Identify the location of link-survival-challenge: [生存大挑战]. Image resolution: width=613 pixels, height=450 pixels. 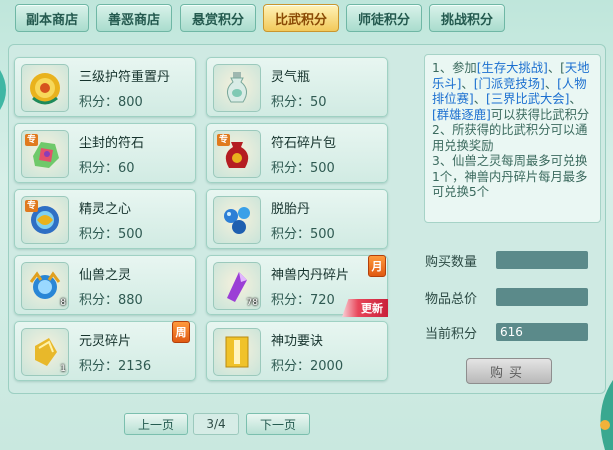
(512, 68).